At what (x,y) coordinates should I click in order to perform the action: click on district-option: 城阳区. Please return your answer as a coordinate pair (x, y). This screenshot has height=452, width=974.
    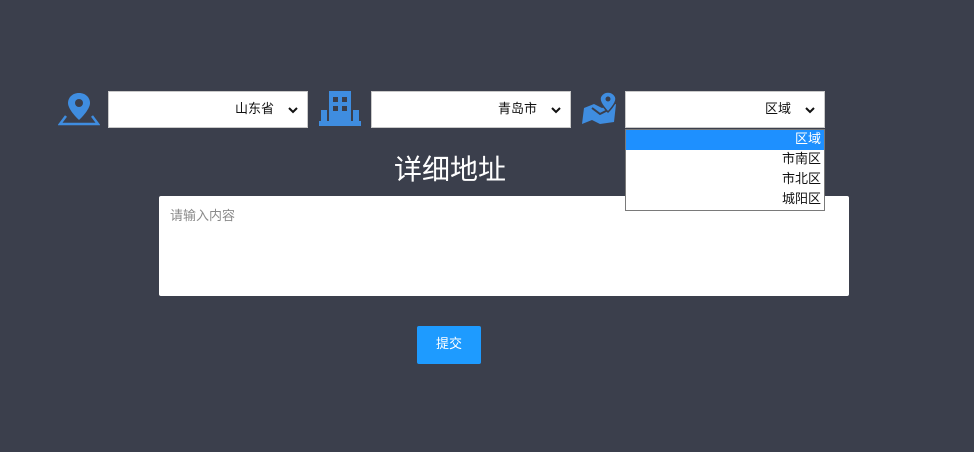
    Looking at the image, I should click on (725, 200).